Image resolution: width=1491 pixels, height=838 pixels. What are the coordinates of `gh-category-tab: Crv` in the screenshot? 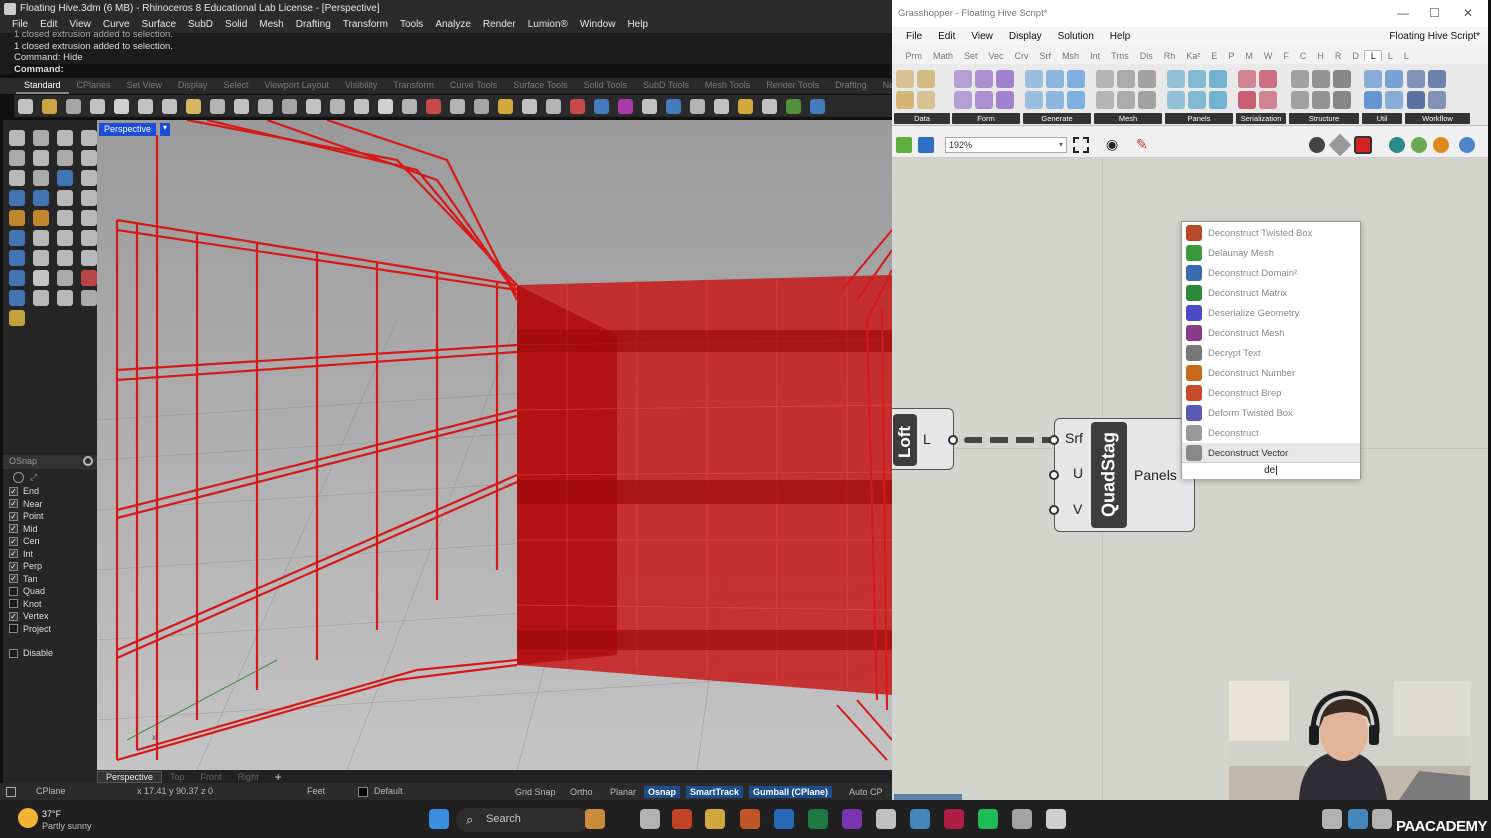 It's located at (1021, 56).